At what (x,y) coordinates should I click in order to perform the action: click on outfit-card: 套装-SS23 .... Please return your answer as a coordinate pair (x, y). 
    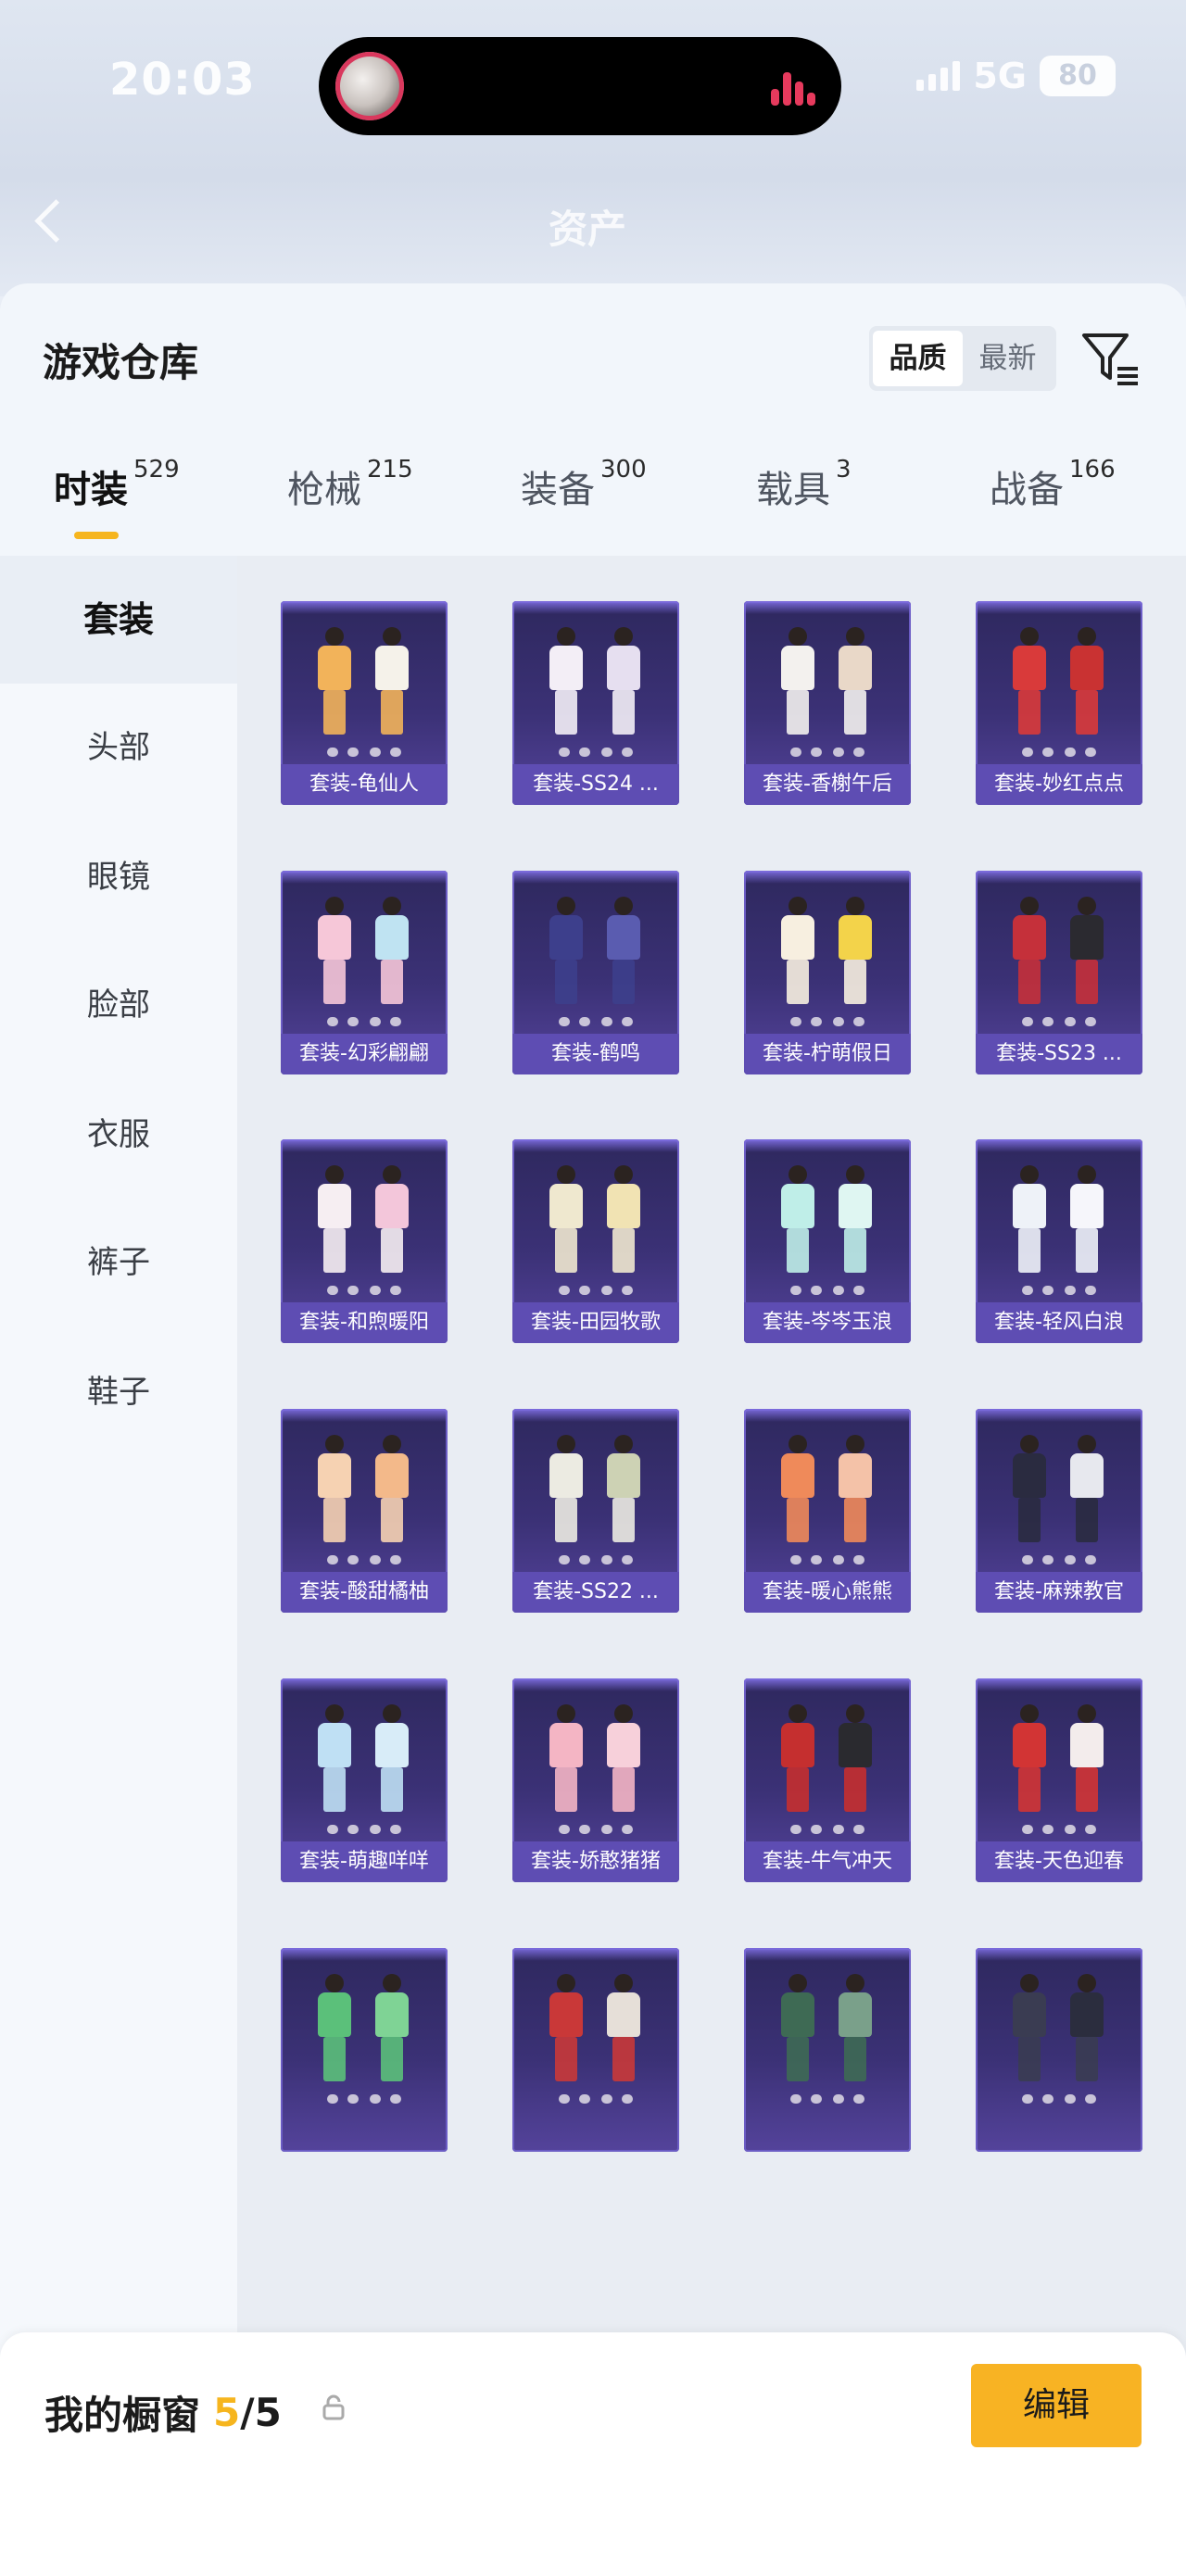
    Looking at the image, I should click on (1059, 972).